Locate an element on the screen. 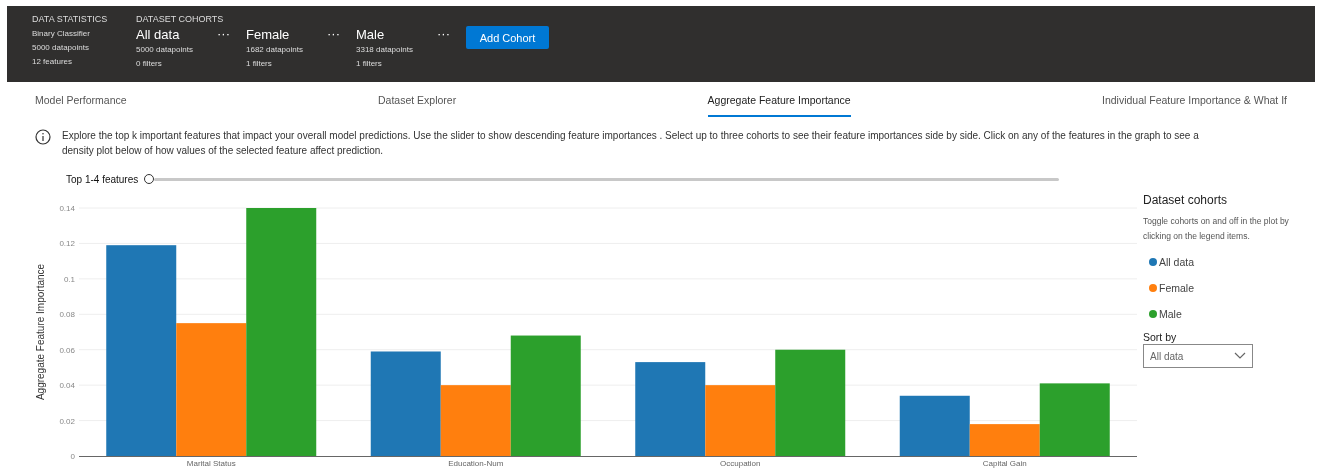 The image size is (1322, 472). info-icon is located at coordinates (43, 137).